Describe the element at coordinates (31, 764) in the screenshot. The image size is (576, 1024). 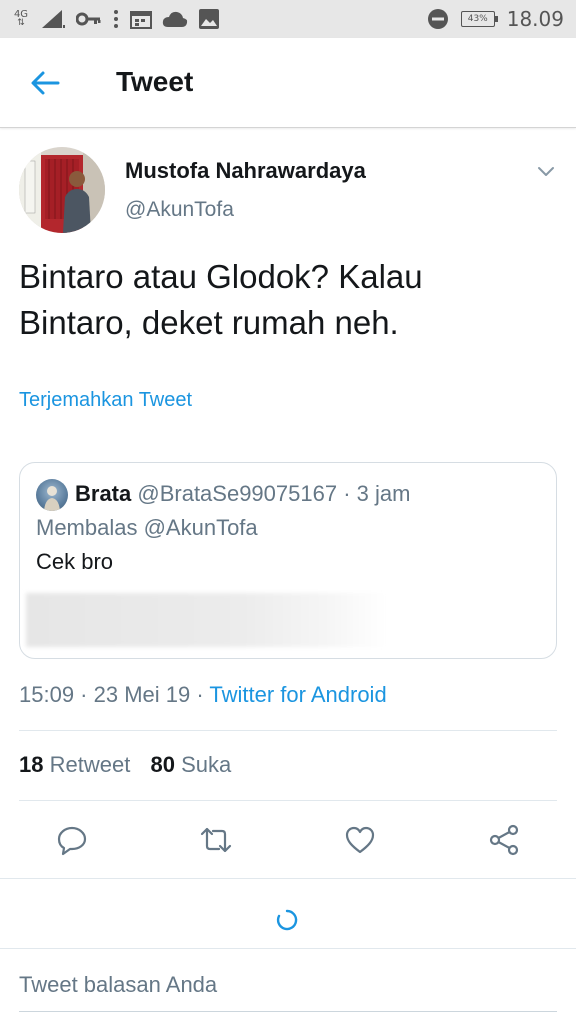
I see `retweet-count: 18` at that location.